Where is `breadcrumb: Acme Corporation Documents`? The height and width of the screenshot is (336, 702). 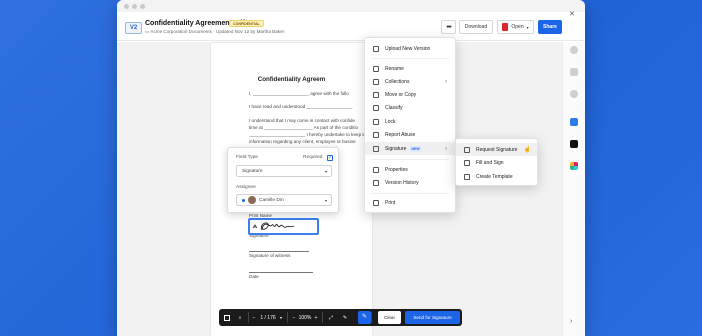 breadcrumb: Acme Corporation Documents is located at coordinates (181, 31).